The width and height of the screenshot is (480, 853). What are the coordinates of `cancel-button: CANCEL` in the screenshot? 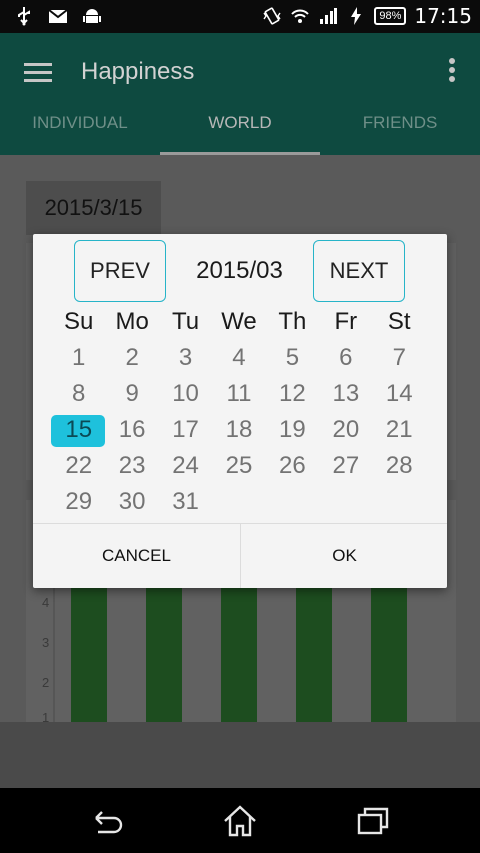 It's located at (136, 556).